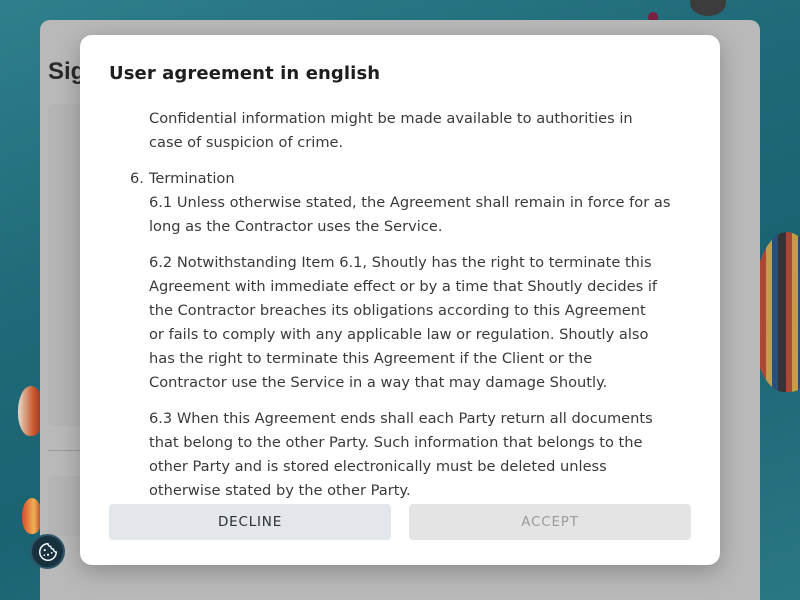 The height and width of the screenshot is (600, 800). Describe the element at coordinates (250, 522) in the screenshot. I see `decline-button: DECLINE` at that location.